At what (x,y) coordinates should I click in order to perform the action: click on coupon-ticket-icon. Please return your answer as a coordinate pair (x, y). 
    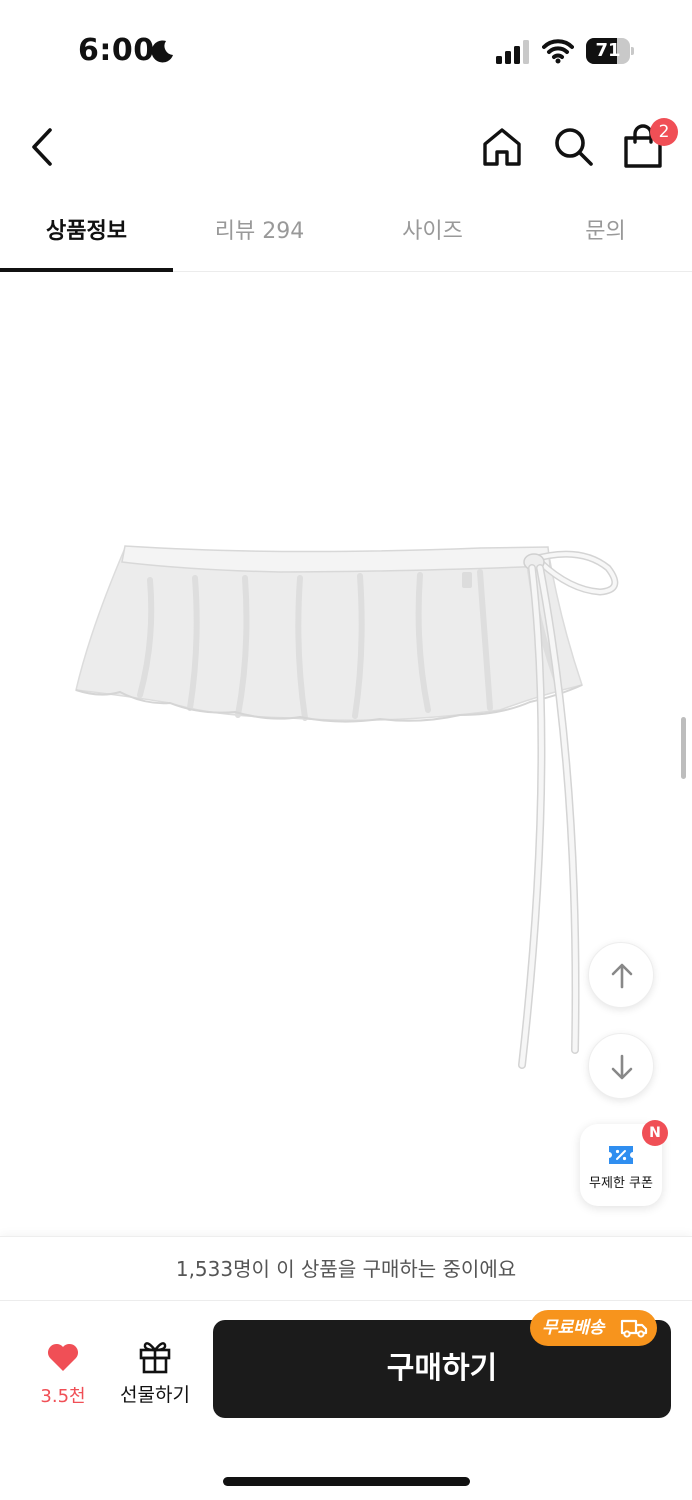
    Looking at the image, I should click on (621, 1155).